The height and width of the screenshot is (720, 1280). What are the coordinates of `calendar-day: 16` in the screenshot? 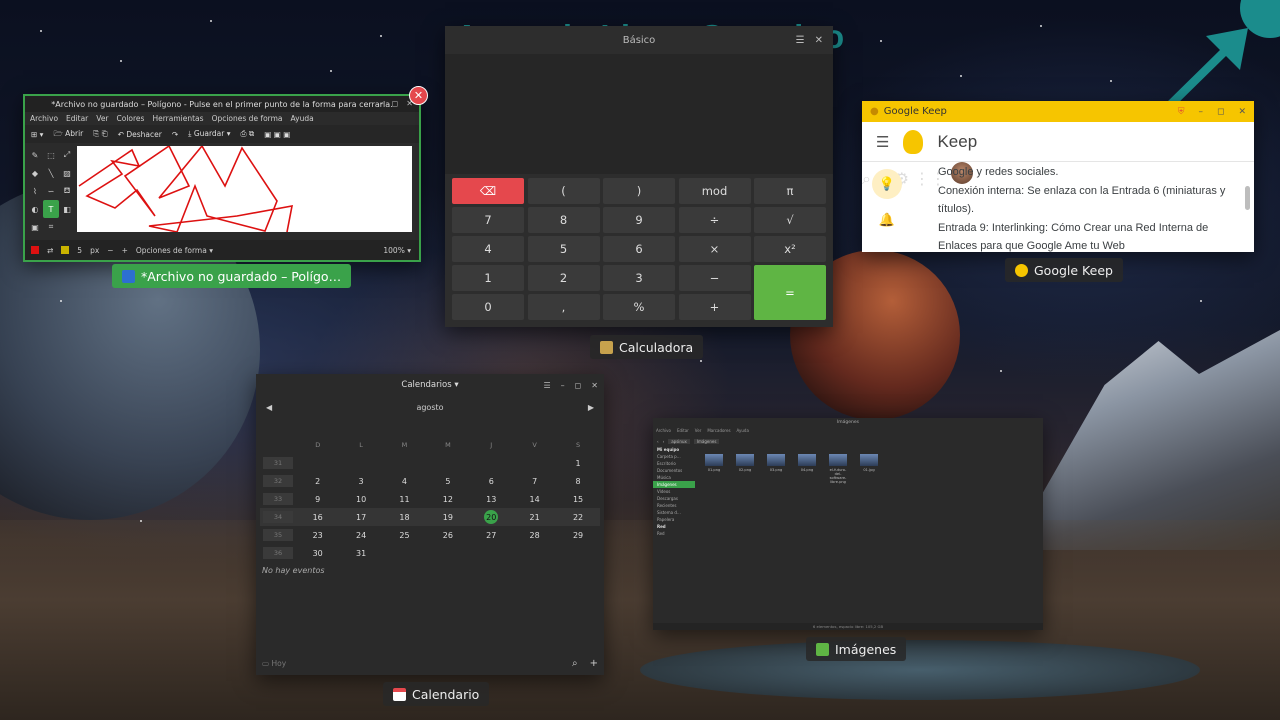 It's located at (317, 517).